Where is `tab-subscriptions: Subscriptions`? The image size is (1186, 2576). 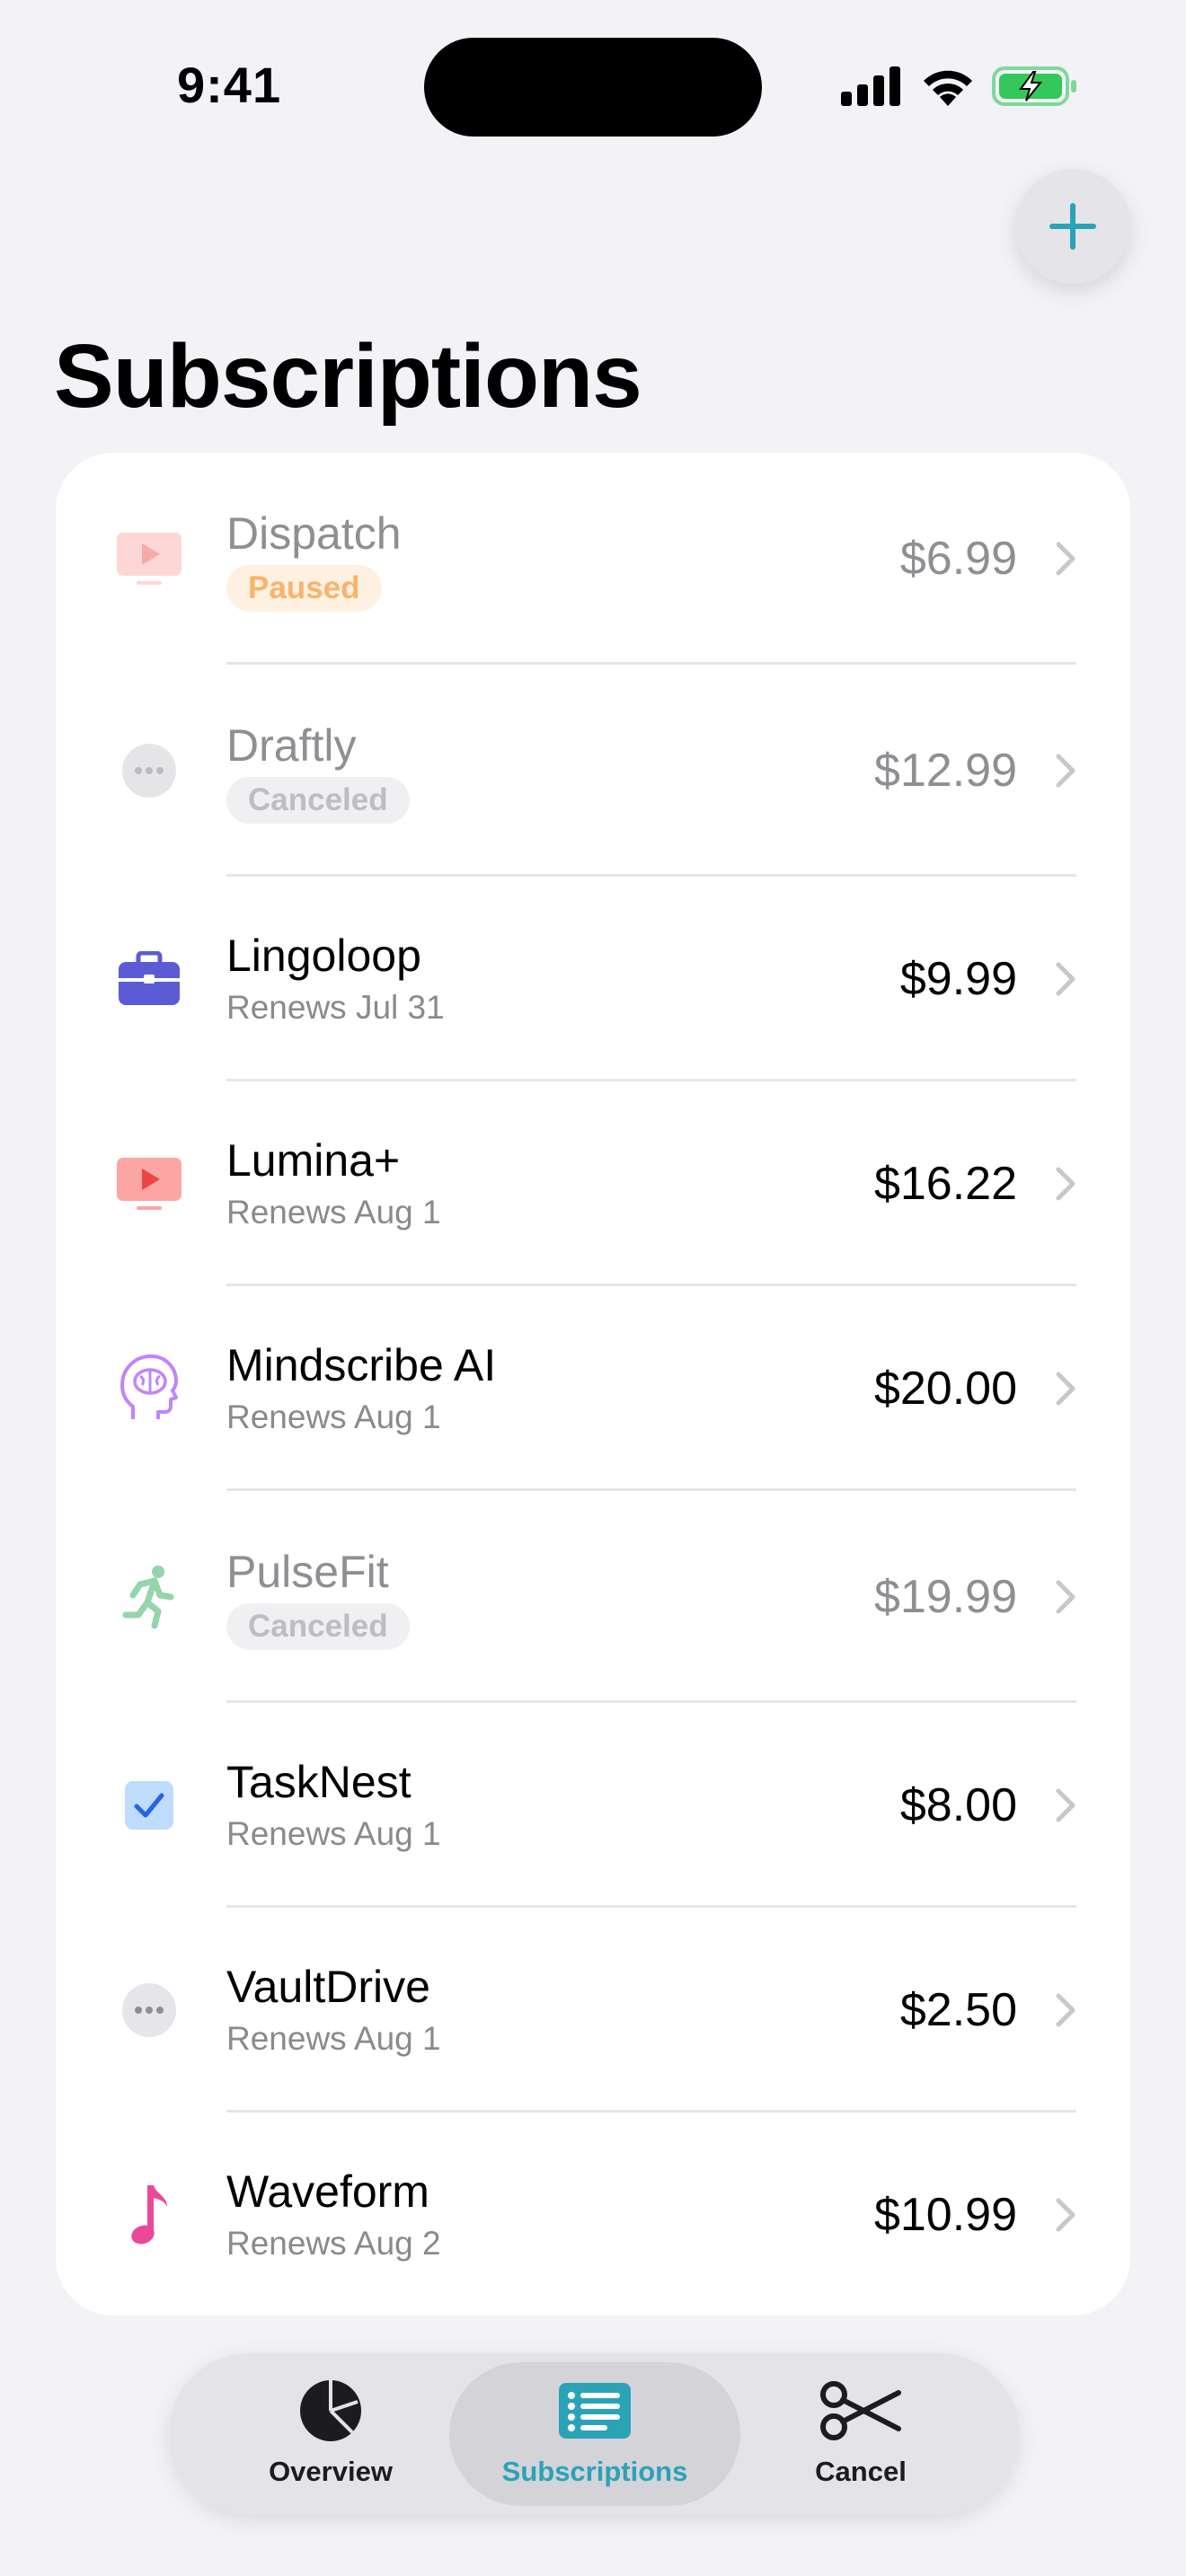 tab-subscriptions: Subscriptions is located at coordinates (594, 2434).